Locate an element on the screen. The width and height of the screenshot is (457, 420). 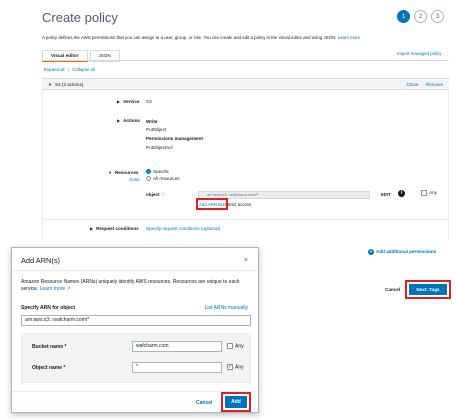
request-conditions-label: ▶ Request conditions is located at coordinates (114, 228).